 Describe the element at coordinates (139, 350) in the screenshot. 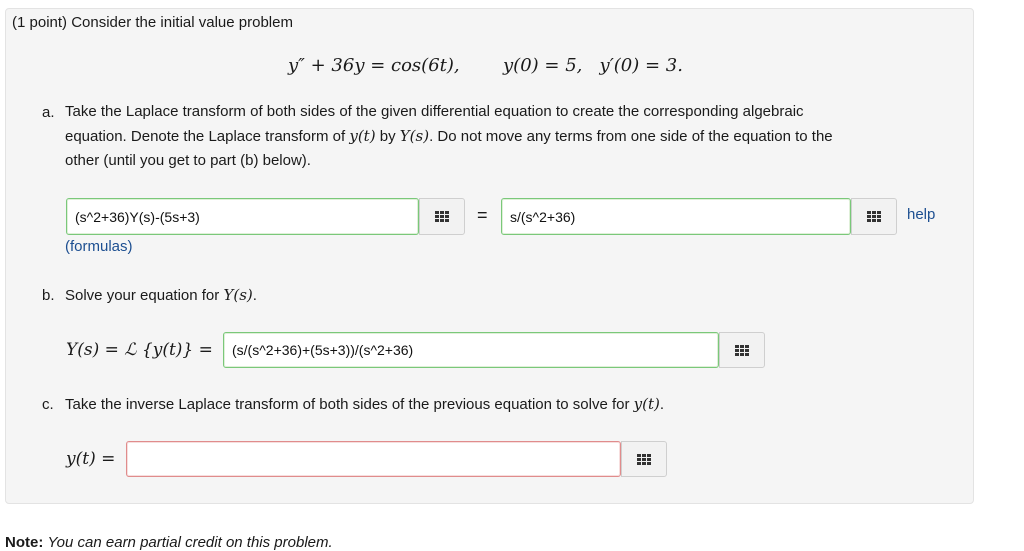

I see `part-b-lhs: Y(s) = ℒ {y(t)} =` at that location.